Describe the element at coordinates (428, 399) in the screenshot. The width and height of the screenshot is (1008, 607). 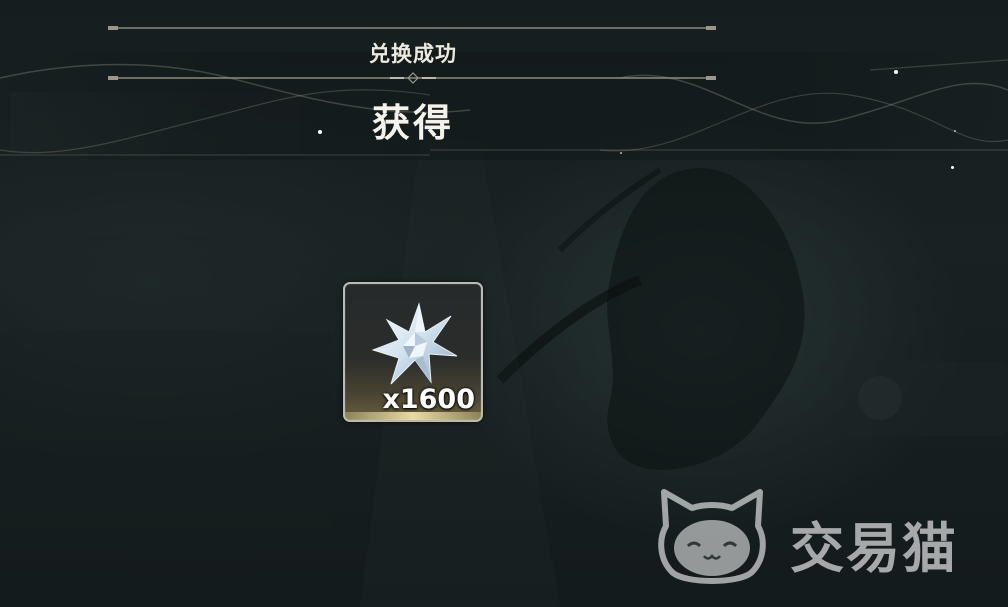
I see `reward-quantity: x1600` at that location.